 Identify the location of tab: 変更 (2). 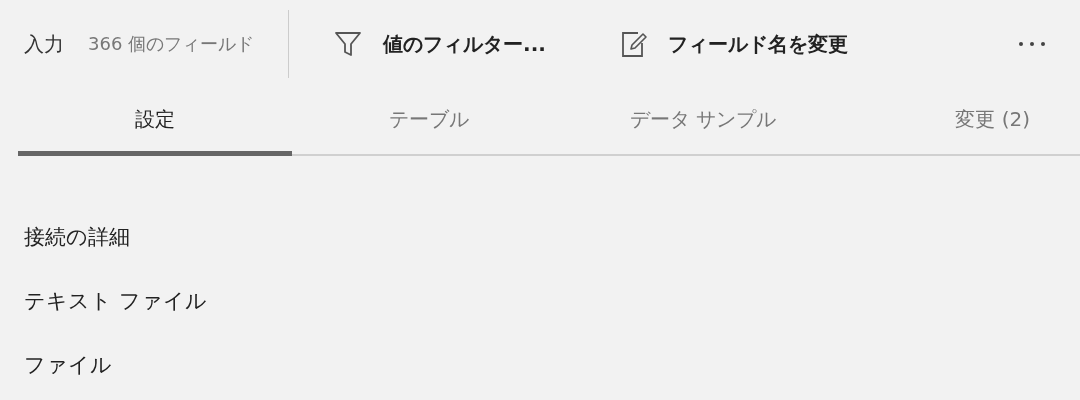
(955, 122).